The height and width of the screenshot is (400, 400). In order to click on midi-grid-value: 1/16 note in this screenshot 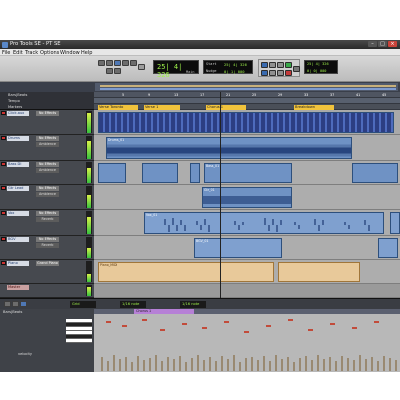, I will do `click(133, 304)`.